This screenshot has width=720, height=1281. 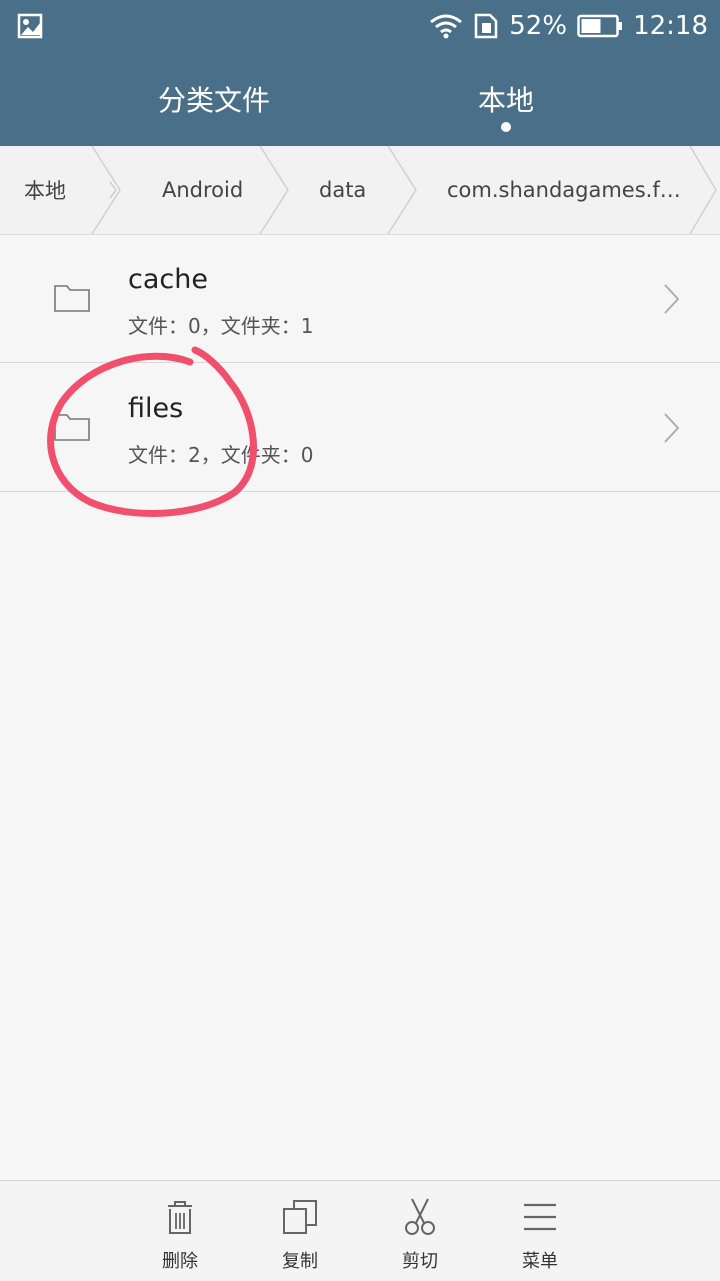 What do you see at coordinates (446, 26) in the screenshot?
I see `wifi-icon` at bounding box center [446, 26].